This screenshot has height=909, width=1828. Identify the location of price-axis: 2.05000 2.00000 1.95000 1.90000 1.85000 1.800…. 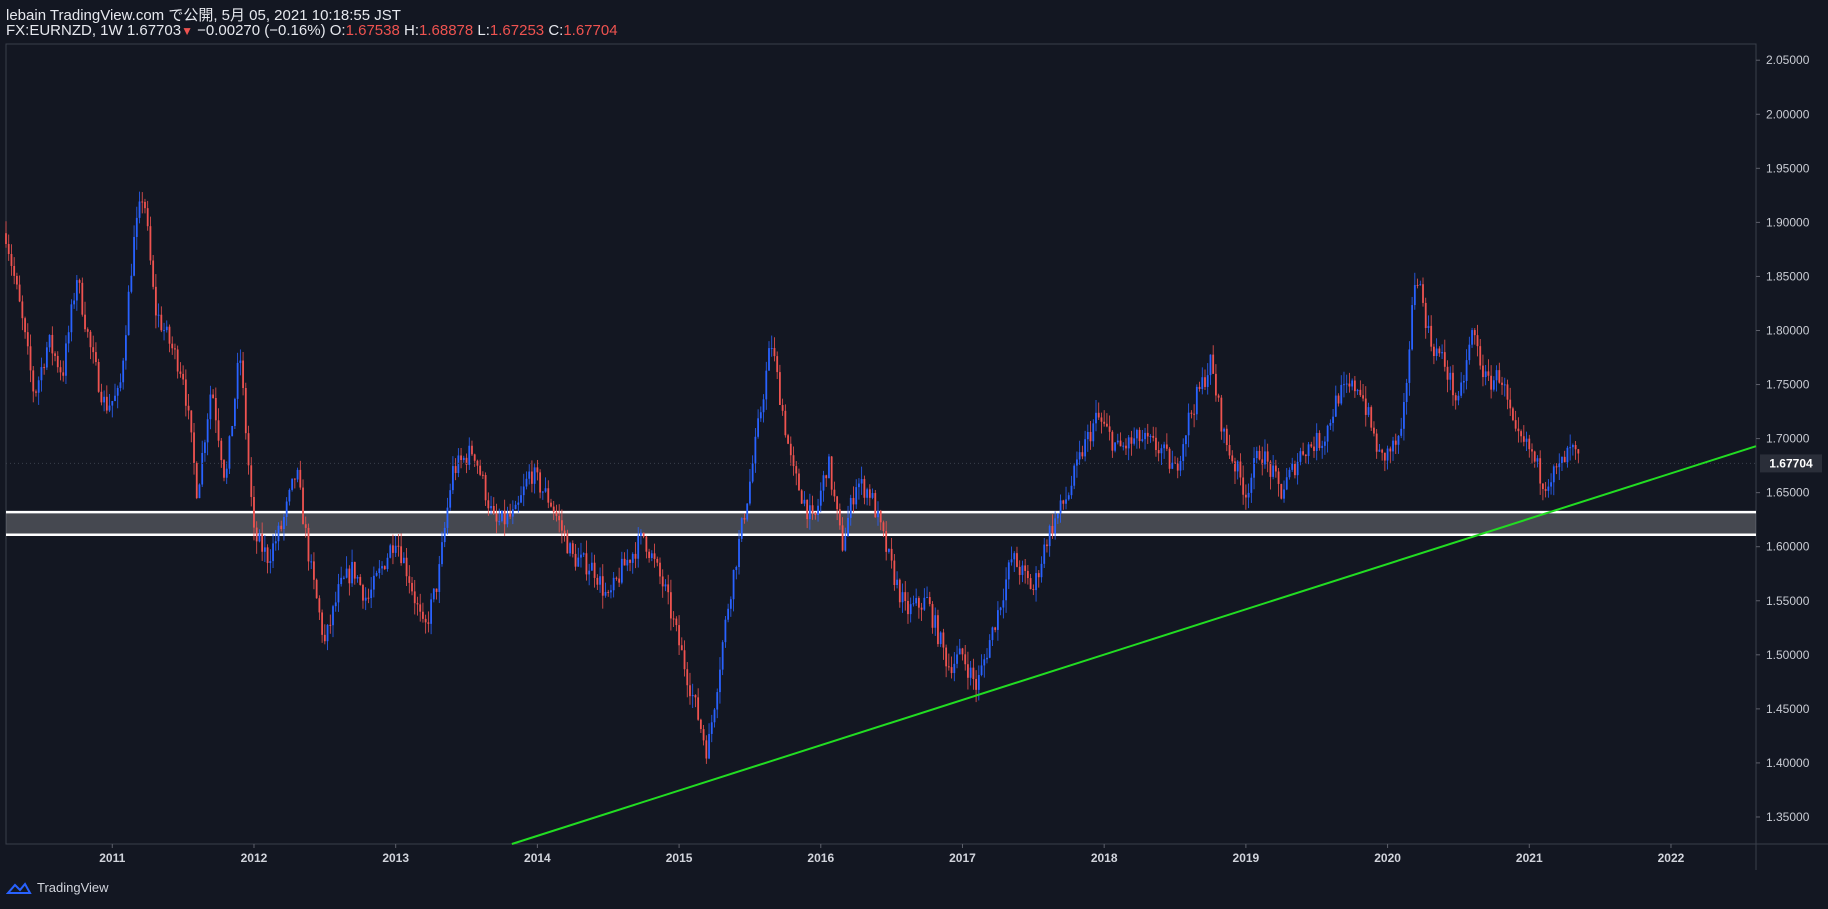
(1783, 438).